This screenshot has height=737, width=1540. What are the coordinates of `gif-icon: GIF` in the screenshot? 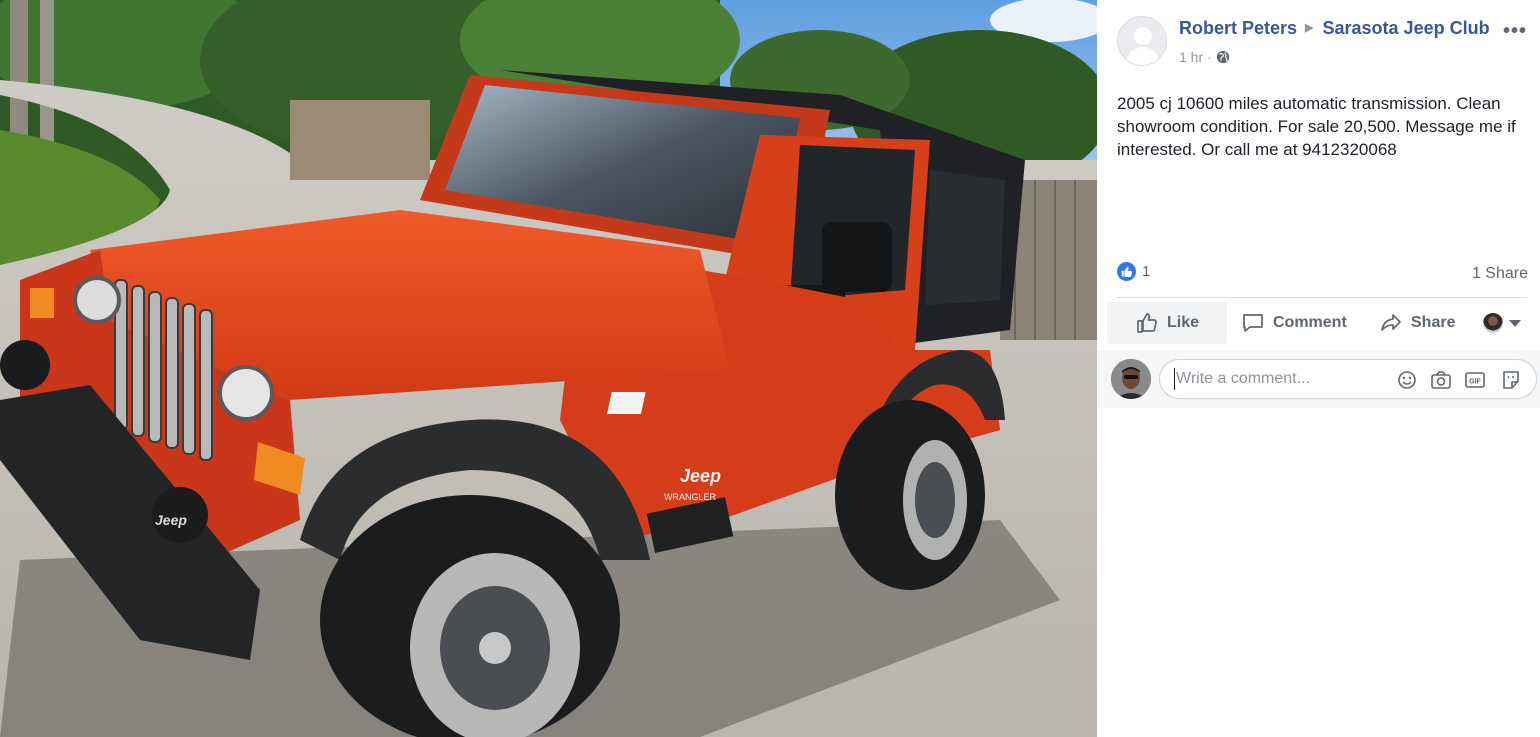 It's located at (1475, 380).